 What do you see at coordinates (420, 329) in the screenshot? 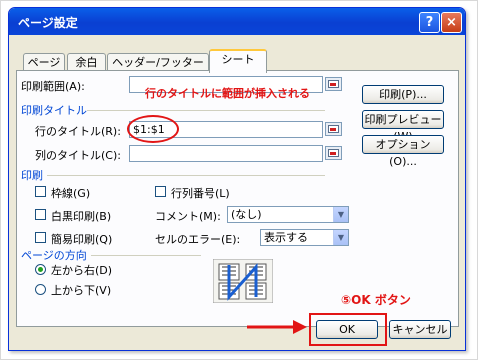
I see `cancel-button: キャンセル` at bounding box center [420, 329].